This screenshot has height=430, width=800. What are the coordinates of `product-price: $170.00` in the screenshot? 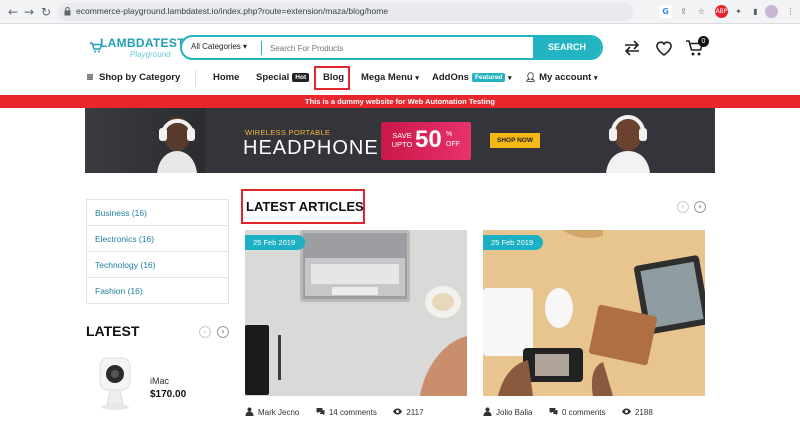 It's located at (168, 394).